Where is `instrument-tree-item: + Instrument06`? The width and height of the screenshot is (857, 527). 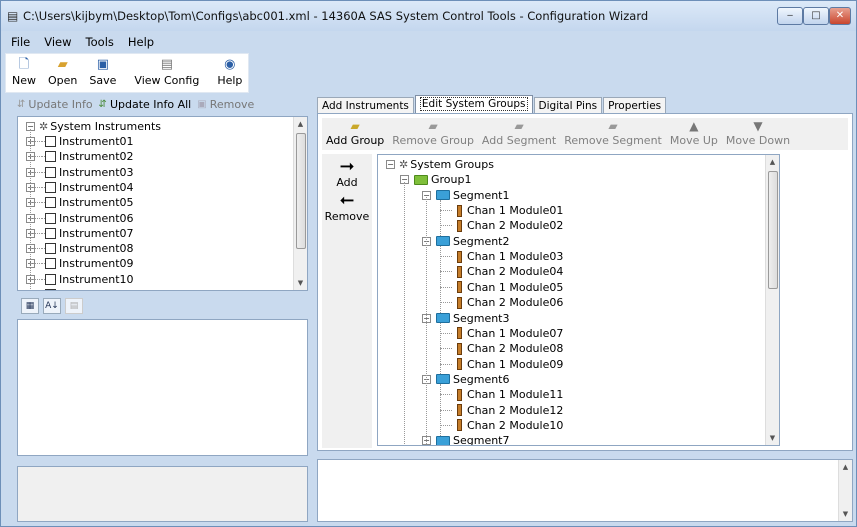
instrument-tree-item: + Instrument06 is located at coordinates (80, 218).